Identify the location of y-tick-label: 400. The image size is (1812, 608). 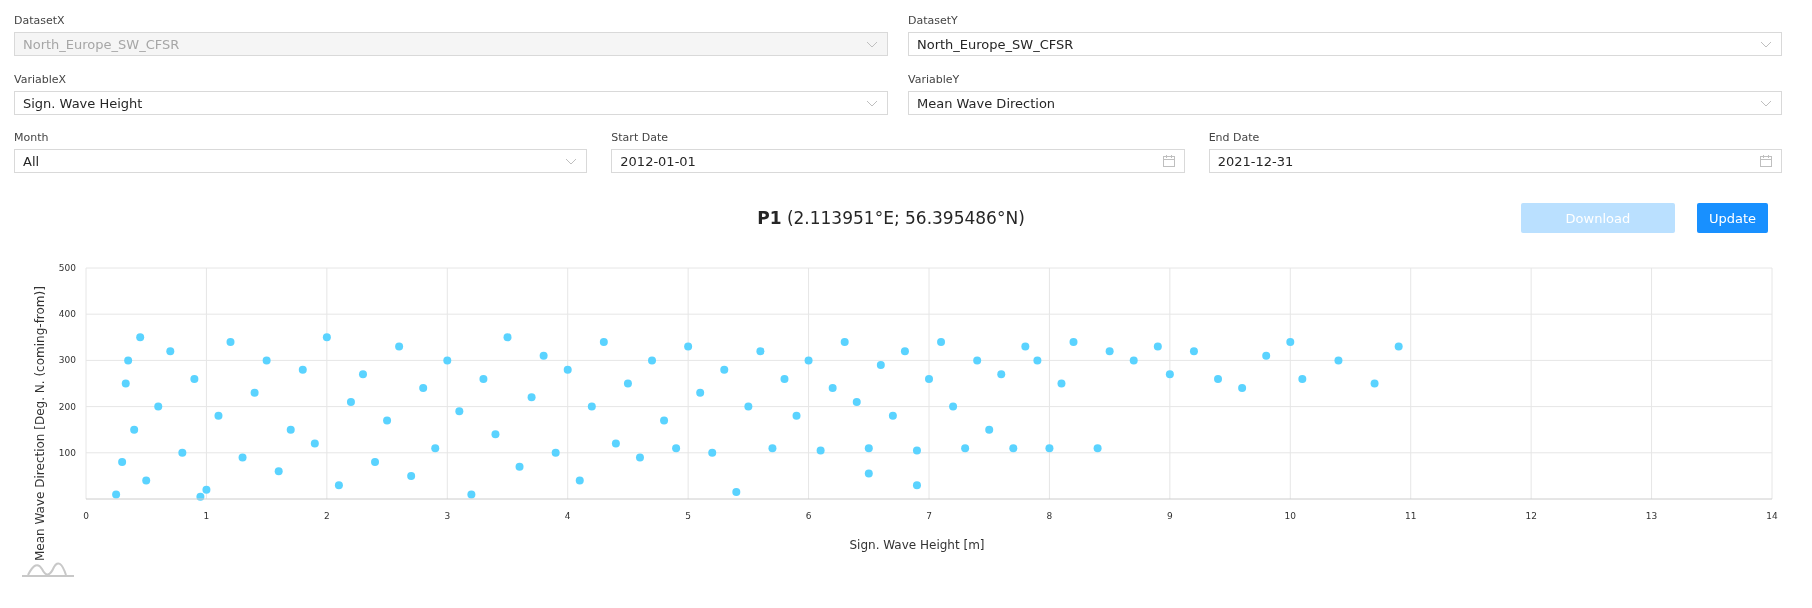
(67, 314).